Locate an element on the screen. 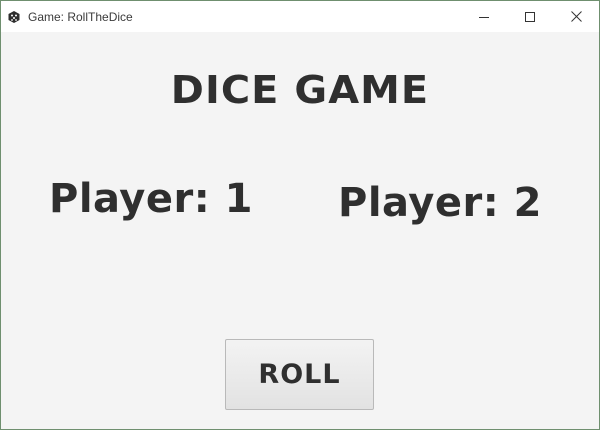  close-button is located at coordinates (576, 16).